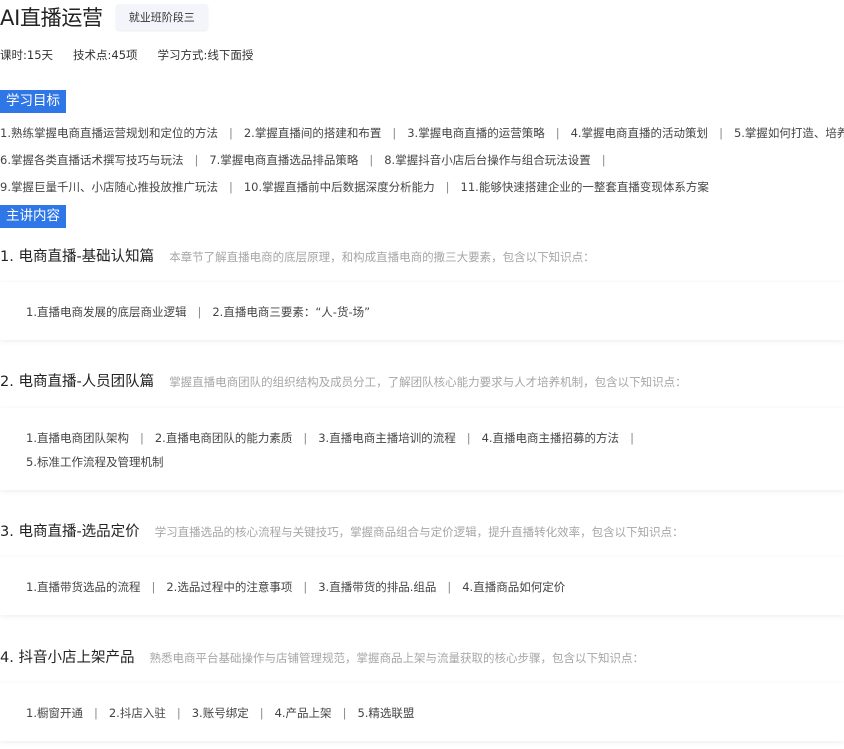 This screenshot has height=749, width=844. Describe the element at coordinates (51, 18) in the screenshot. I see `course-title: AI直播运营` at that location.